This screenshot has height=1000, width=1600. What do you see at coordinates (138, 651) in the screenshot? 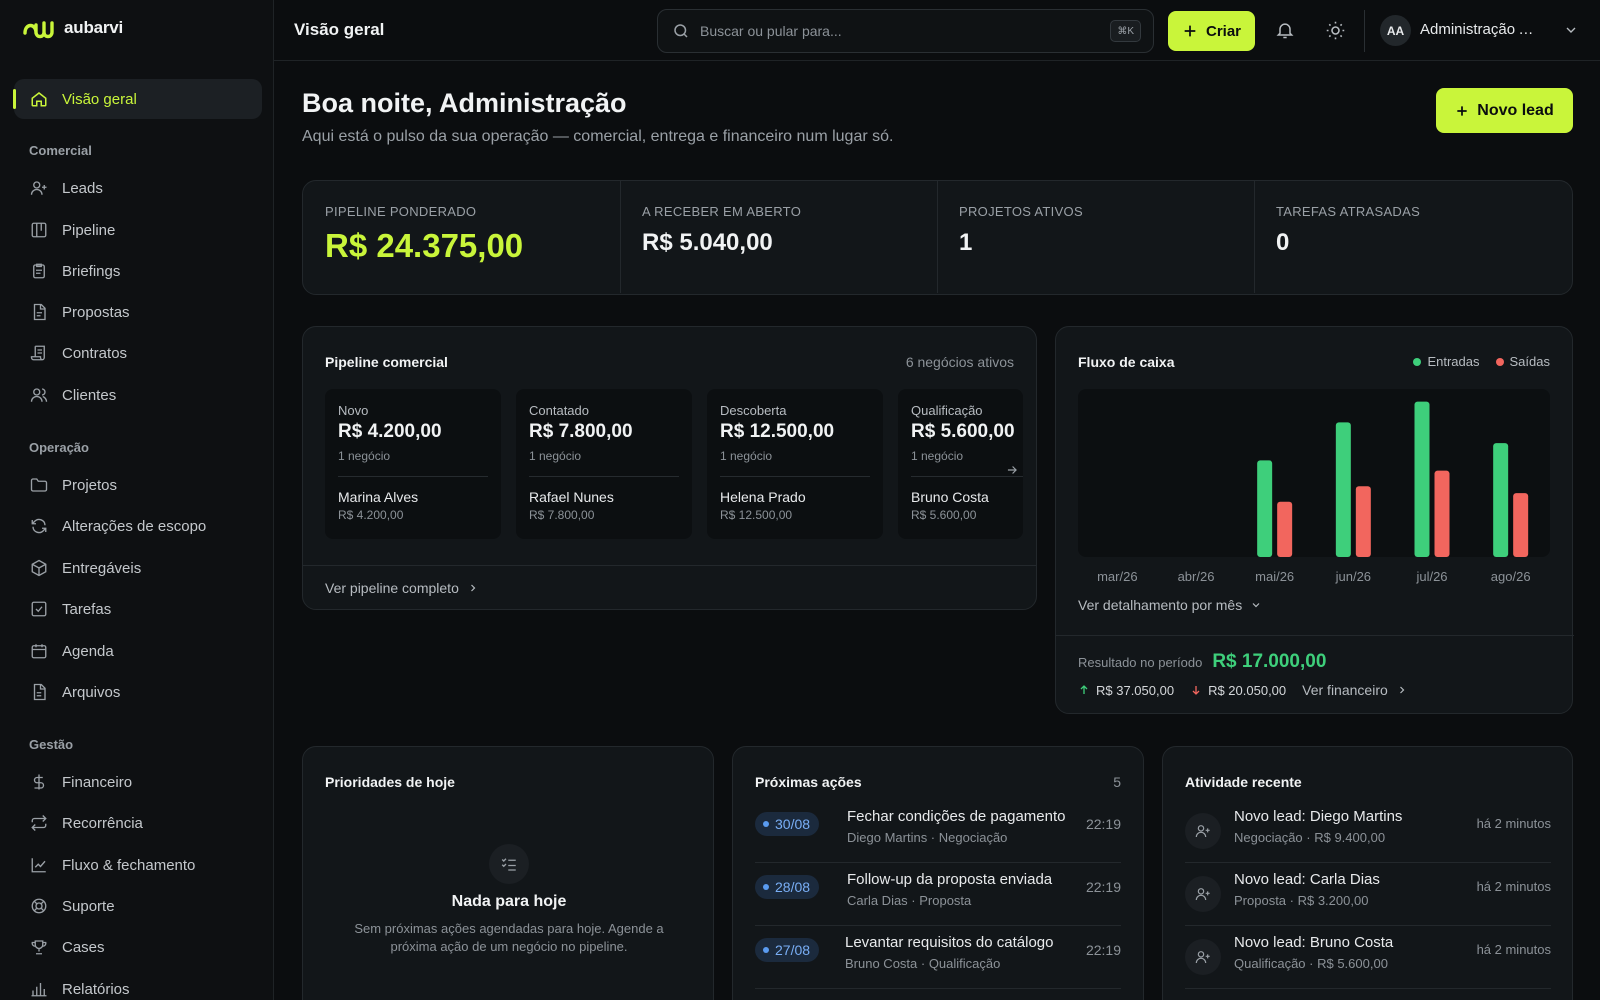
I see `sidebar-item-agenda: Agenda` at bounding box center [138, 651].